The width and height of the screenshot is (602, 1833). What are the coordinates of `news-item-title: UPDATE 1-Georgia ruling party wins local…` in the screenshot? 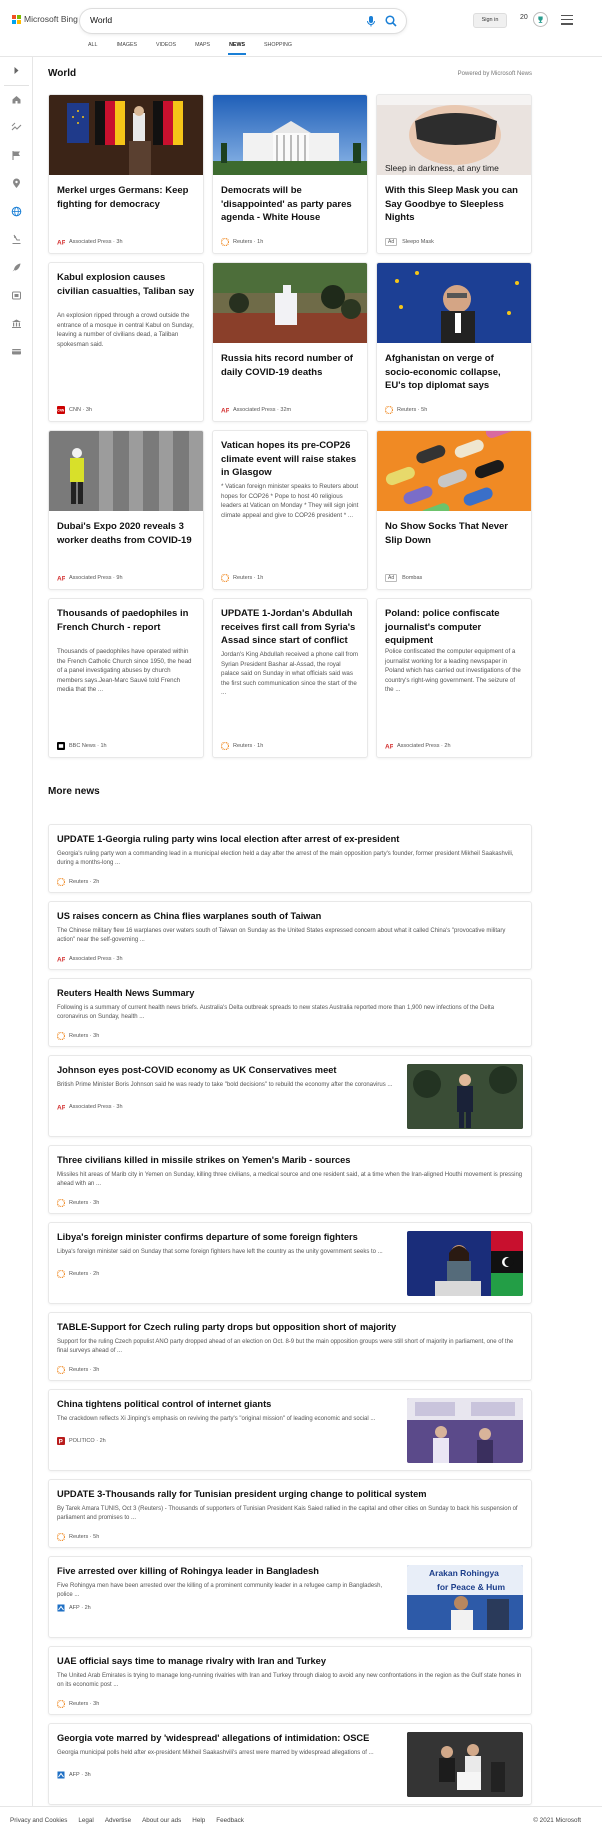 It's located at (290, 839).